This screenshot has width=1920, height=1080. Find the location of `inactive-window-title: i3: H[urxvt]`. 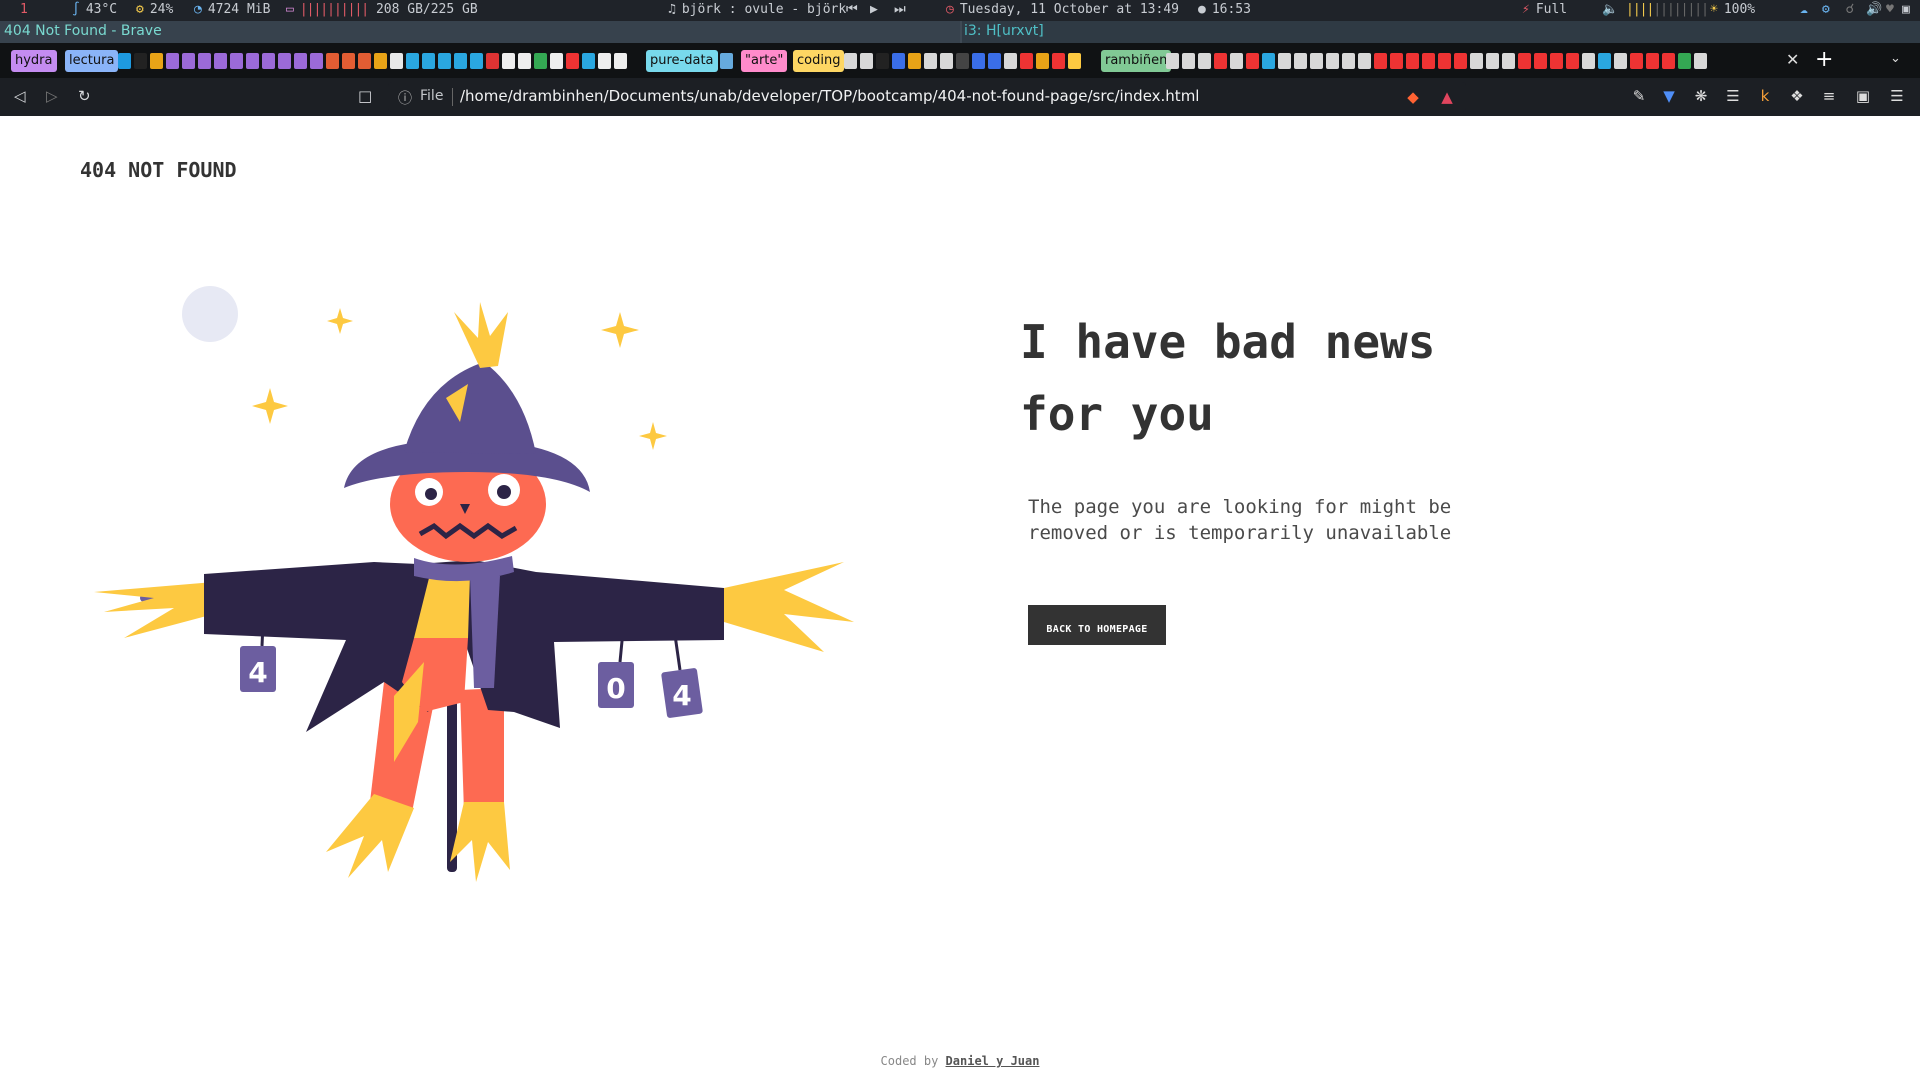

inactive-window-title: i3: H[urxvt] is located at coordinates (1441, 32).